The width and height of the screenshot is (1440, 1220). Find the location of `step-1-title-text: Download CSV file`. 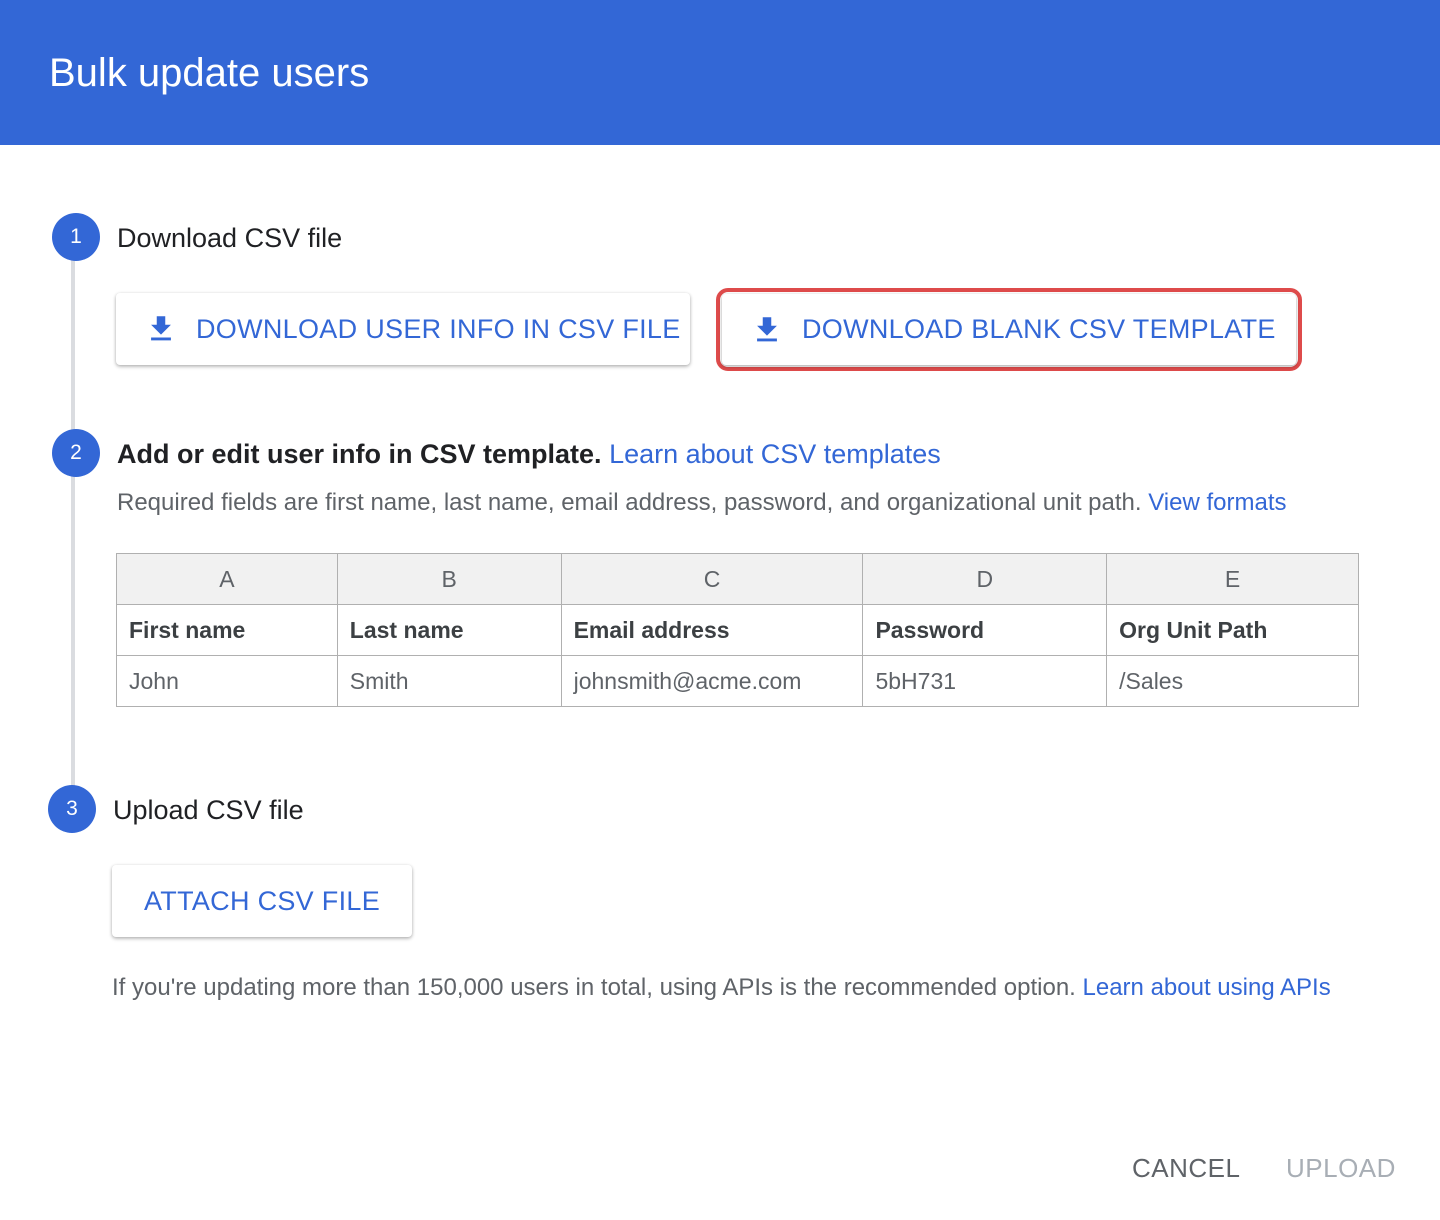

step-1-title-text: Download CSV file is located at coordinates (230, 238).